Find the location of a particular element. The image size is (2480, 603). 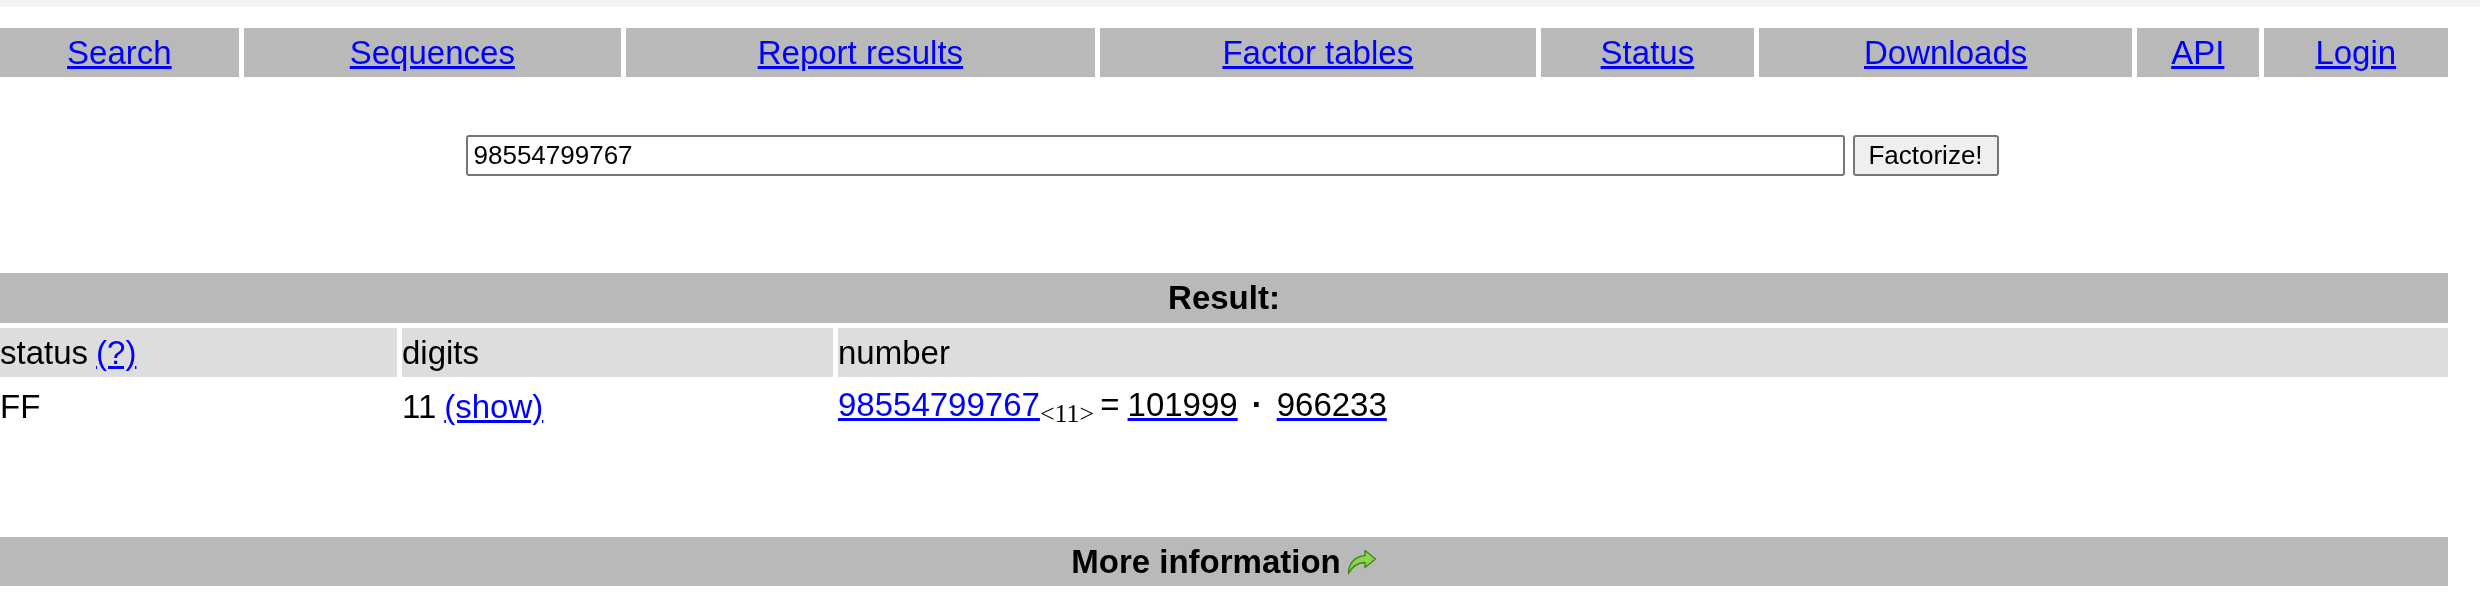

column-label: status is located at coordinates (44, 352).